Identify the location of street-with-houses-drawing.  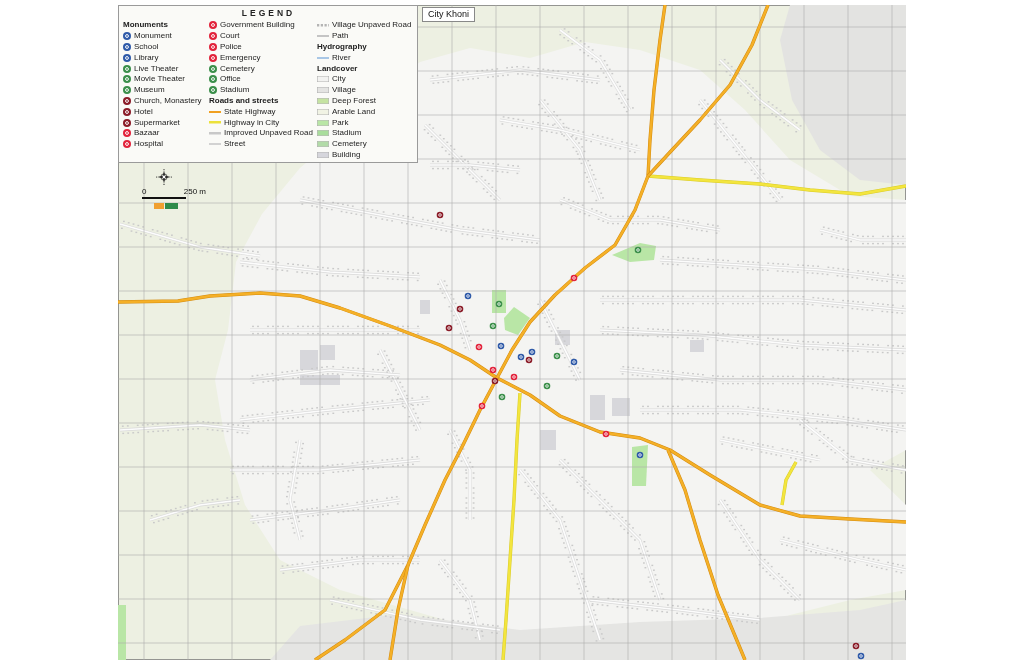
(454, 315).